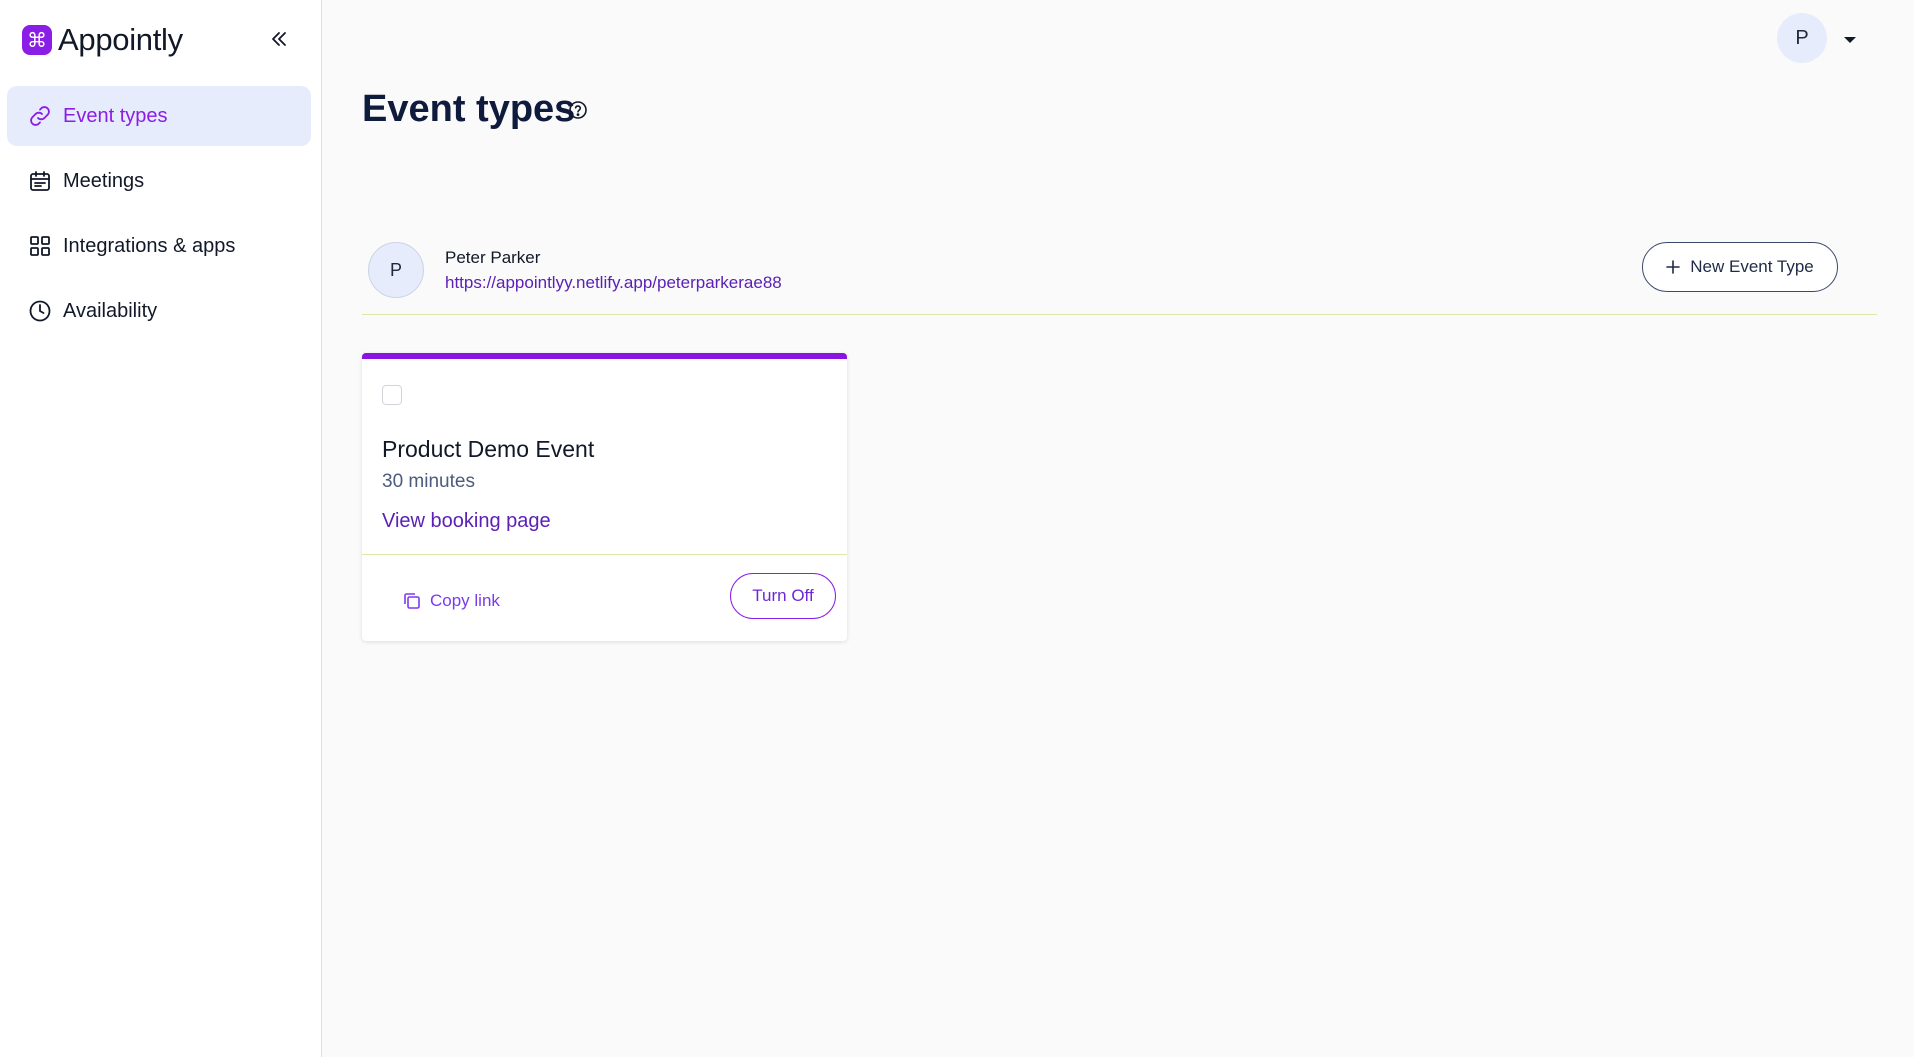  Describe the element at coordinates (392, 395) in the screenshot. I see `event-select-checkbox` at that location.